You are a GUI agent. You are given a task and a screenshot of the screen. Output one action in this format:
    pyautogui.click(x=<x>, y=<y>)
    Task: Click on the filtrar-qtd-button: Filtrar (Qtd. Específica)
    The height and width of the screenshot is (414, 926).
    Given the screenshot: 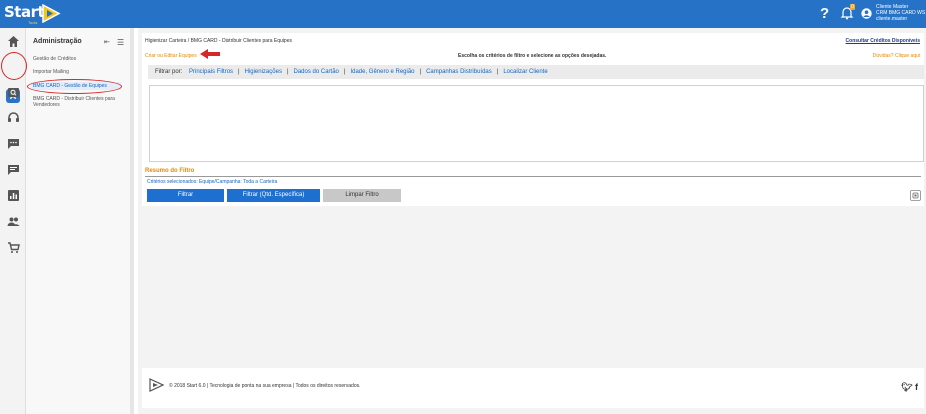 What is the action you would take?
    pyautogui.click(x=273, y=195)
    